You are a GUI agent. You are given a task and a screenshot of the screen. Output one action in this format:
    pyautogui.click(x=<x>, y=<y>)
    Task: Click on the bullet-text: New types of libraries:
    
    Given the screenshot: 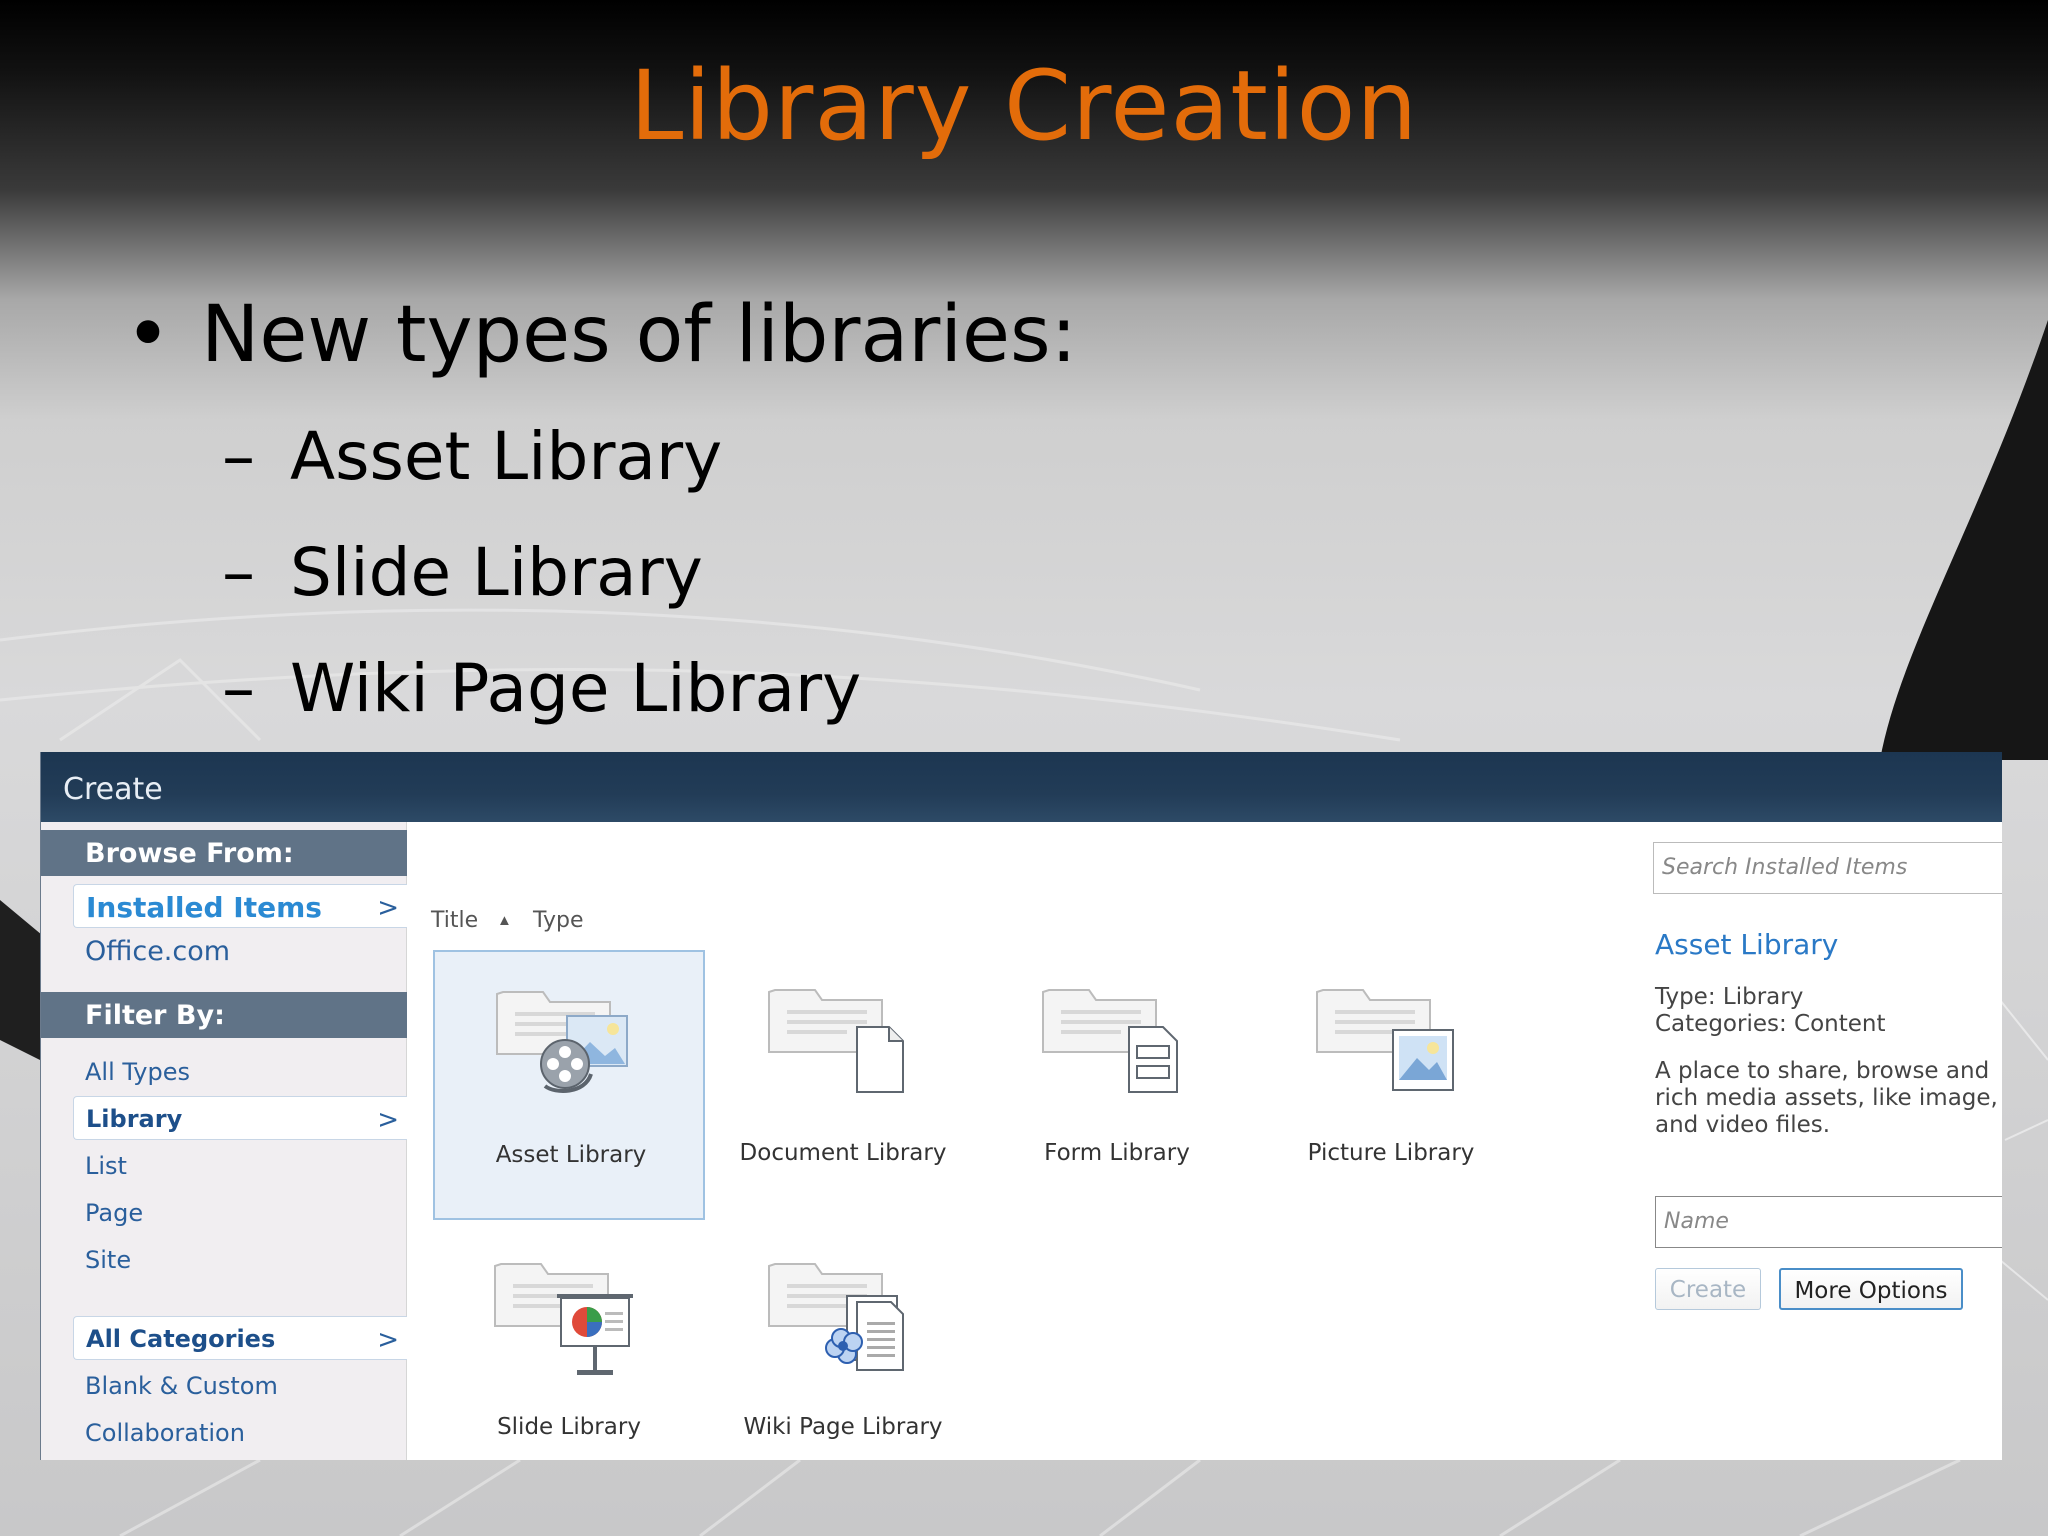 What is the action you would take?
    pyautogui.click(x=639, y=335)
    